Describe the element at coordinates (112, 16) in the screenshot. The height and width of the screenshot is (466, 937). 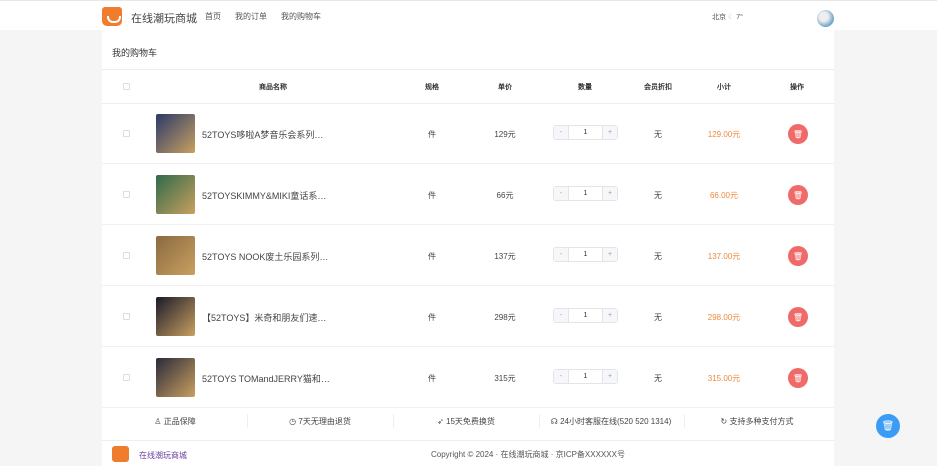
I see `shop-logo-icon` at that location.